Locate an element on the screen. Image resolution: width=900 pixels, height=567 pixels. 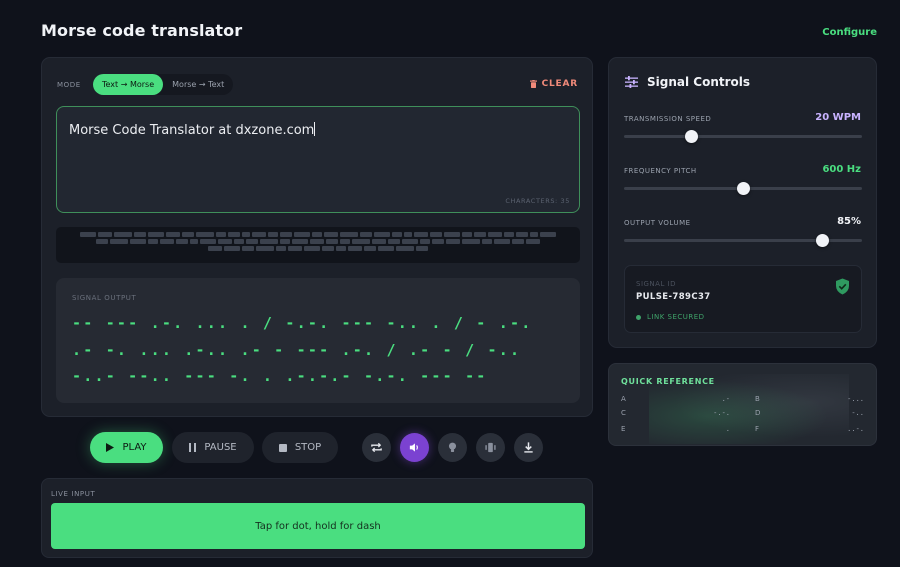
volume-slider is located at coordinates (743, 240).